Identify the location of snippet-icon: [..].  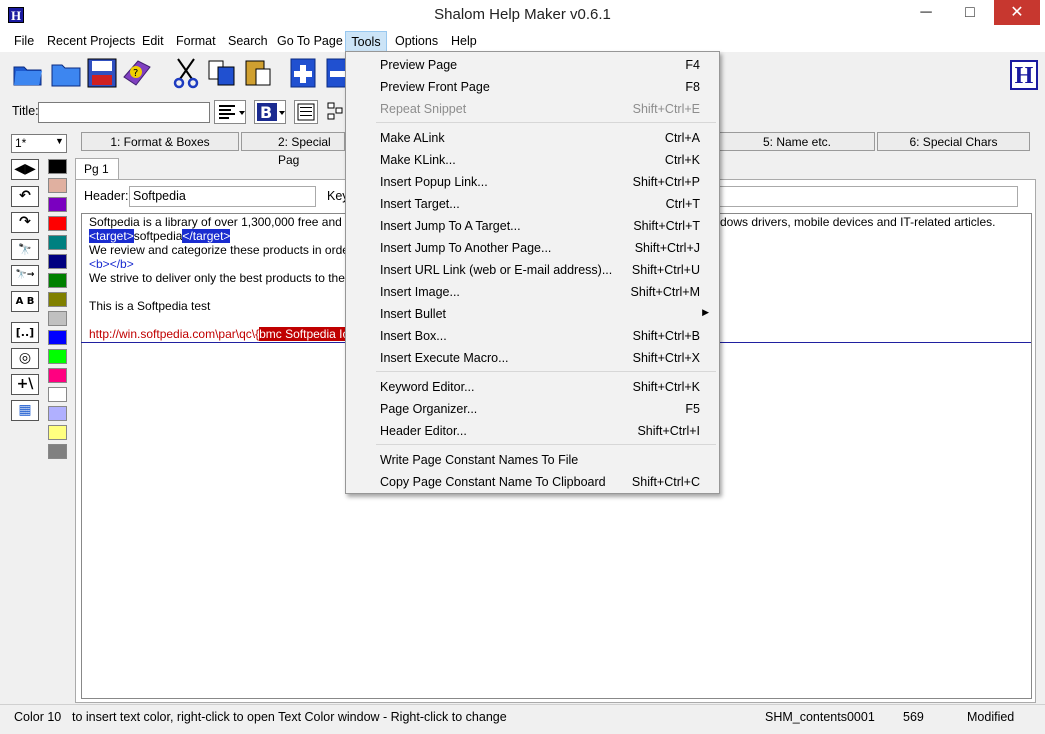
(25, 332).